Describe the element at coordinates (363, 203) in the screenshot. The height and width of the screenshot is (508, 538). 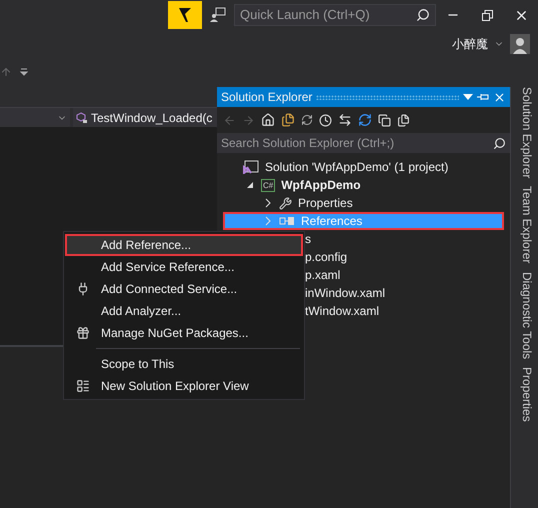
I see `tree-item: Properties` at that location.